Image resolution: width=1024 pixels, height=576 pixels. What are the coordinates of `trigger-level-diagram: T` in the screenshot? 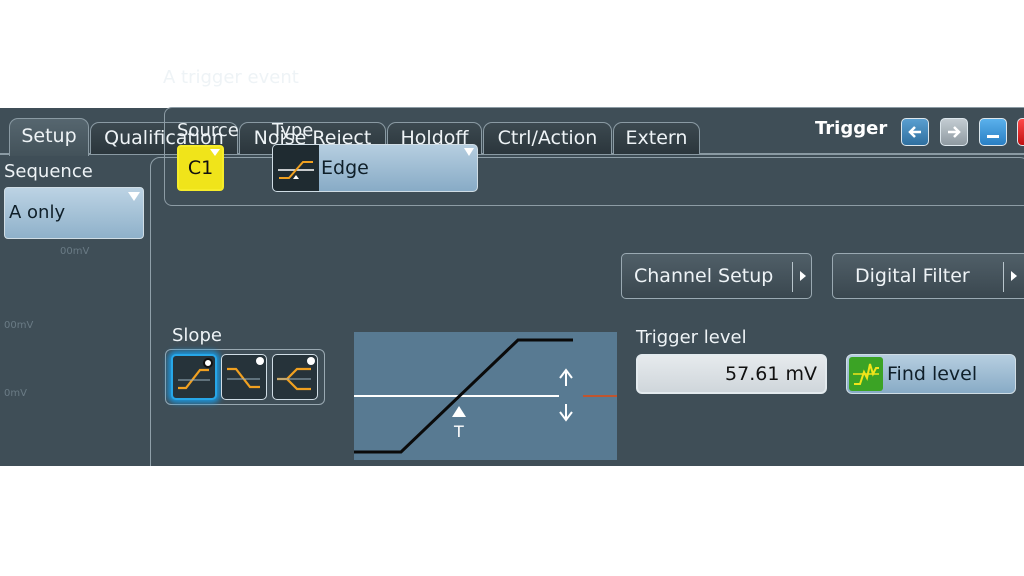 It's located at (485, 396).